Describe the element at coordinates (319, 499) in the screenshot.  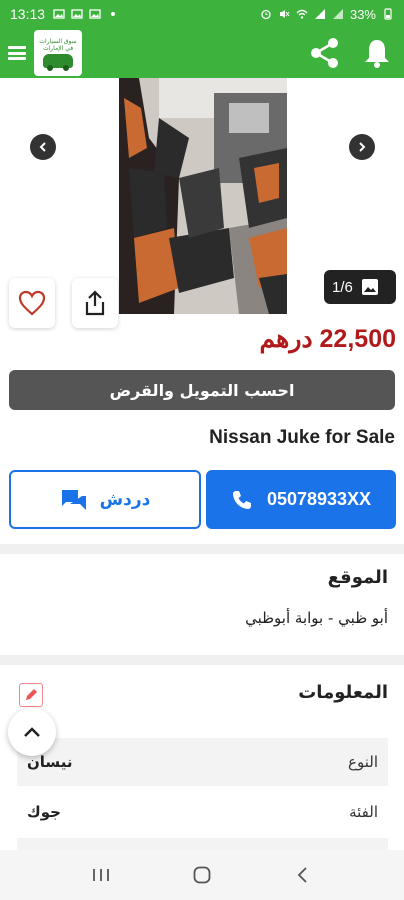
I see `phone-number: 05078933XX` at that location.